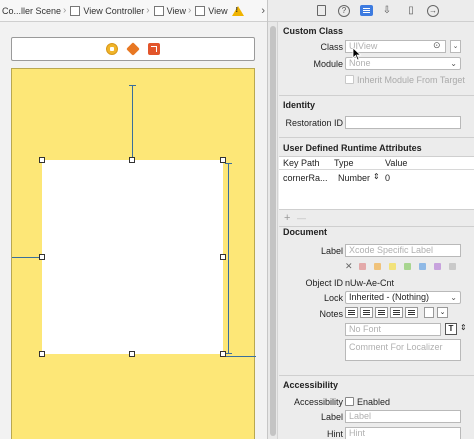 The image size is (474, 439). Describe the element at coordinates (287, 218) in the screenshot. I see `add-attribute-button: +` at that location.